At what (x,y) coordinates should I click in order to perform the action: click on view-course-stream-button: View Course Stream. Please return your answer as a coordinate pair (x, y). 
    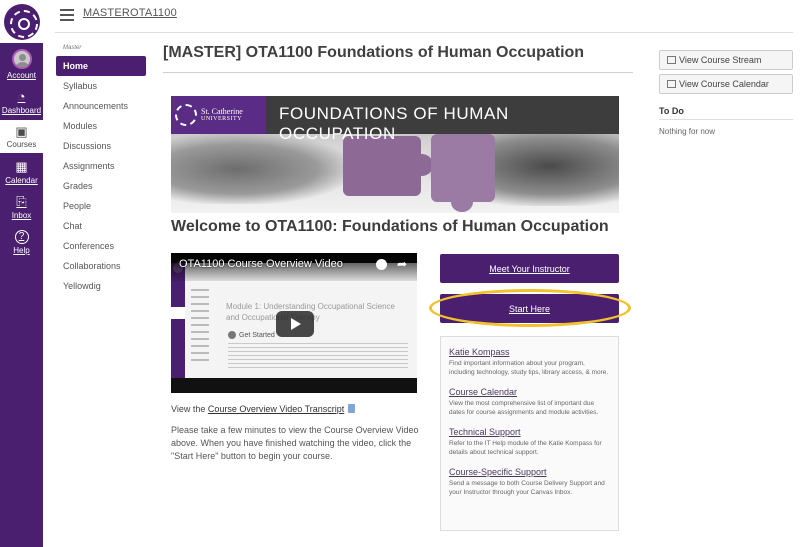
    Looking at the image, I should click on (726, 60).